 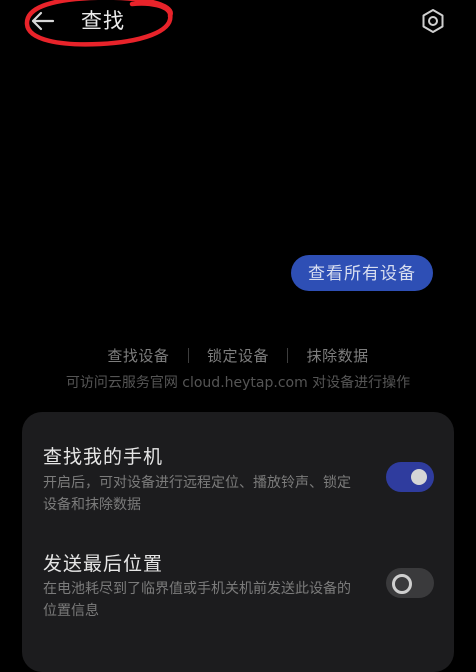 I want to click on header-bar: 查找, so click(x=238, y=24).